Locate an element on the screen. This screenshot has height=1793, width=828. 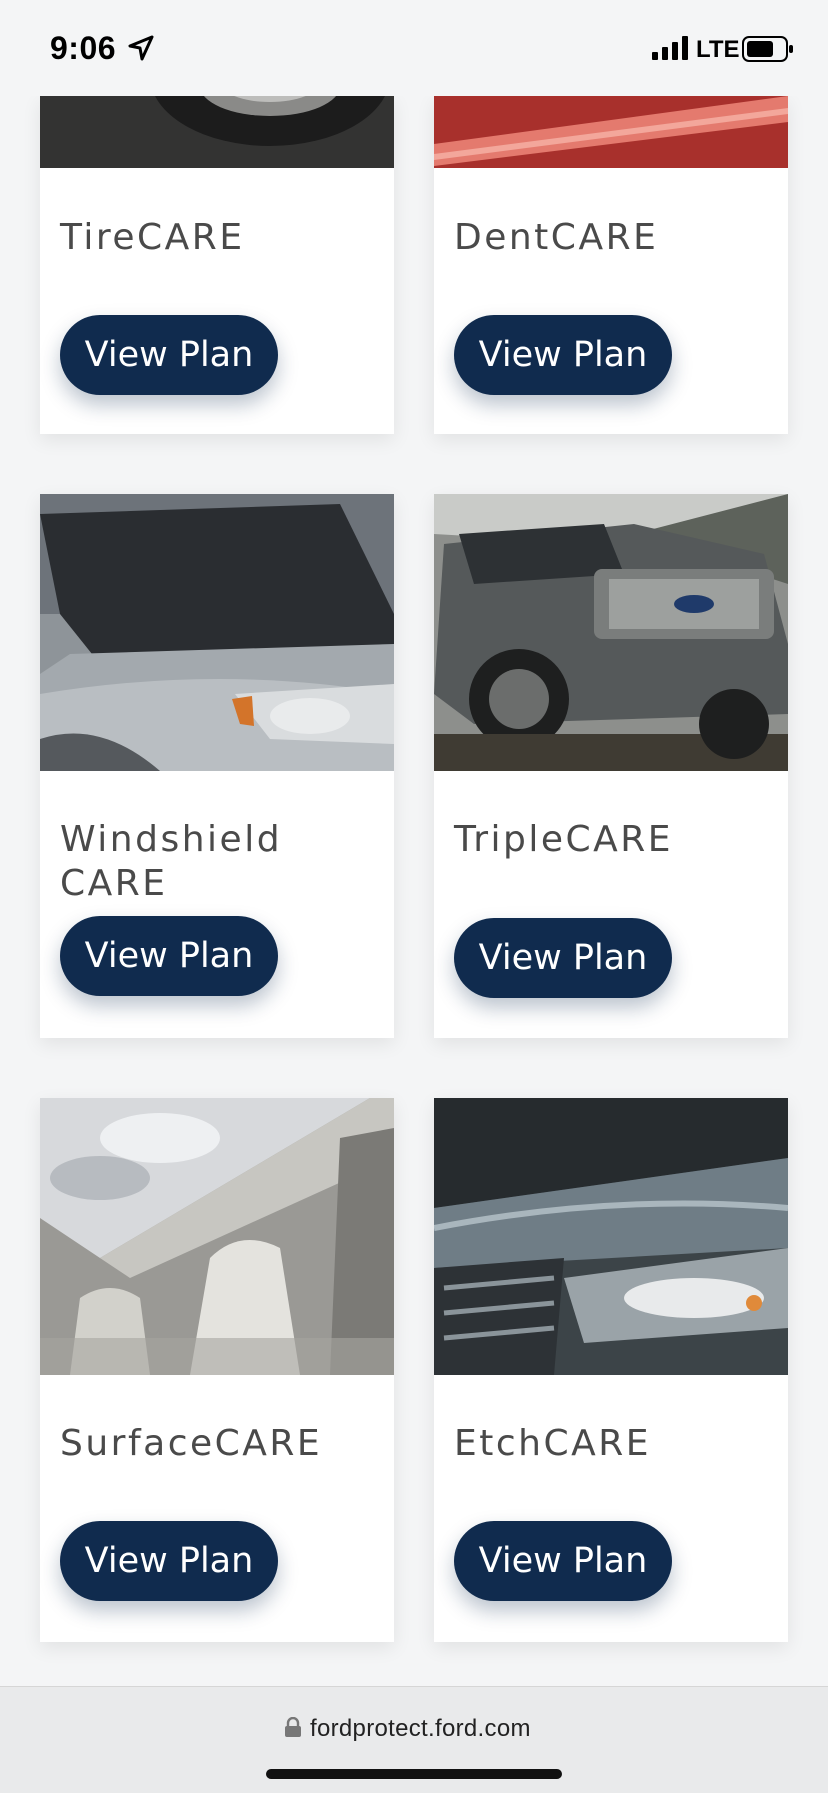
plan-card-dentcare: DentCARE View Plan is located at coordinates (611, 265).